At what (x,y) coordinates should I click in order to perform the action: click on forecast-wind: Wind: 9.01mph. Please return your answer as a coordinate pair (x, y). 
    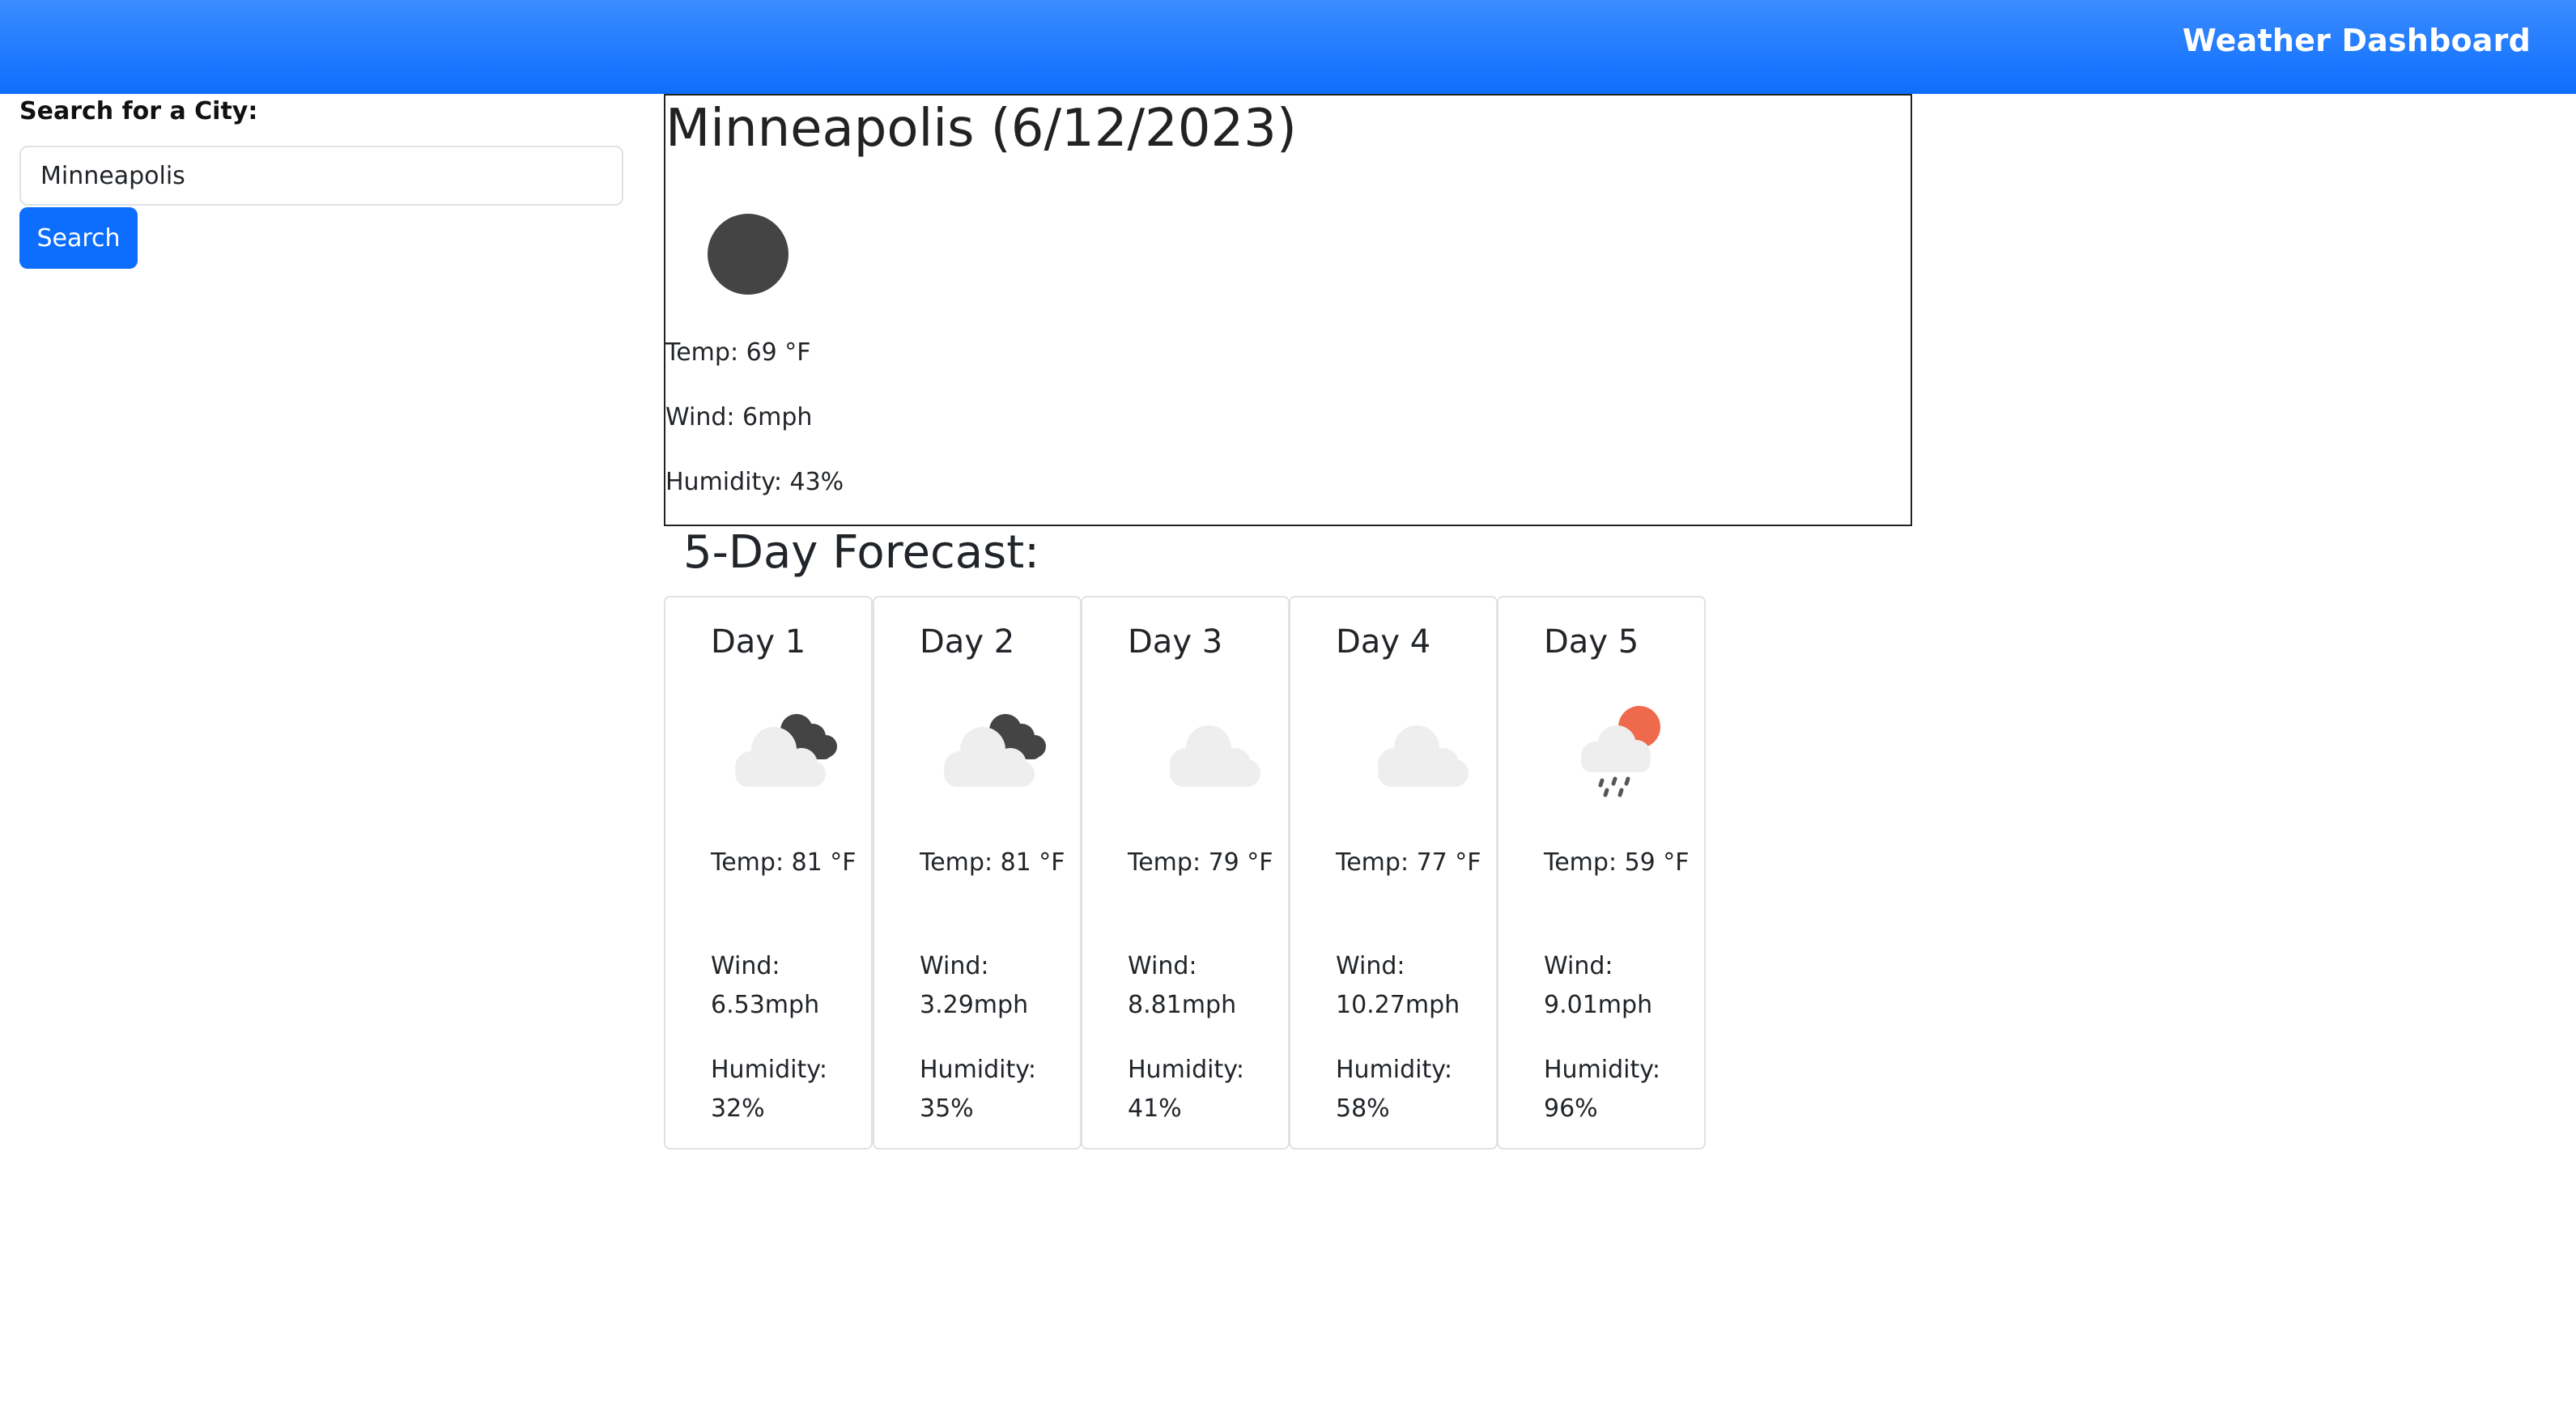
    Looking at the image, I should click on (1598, 986).